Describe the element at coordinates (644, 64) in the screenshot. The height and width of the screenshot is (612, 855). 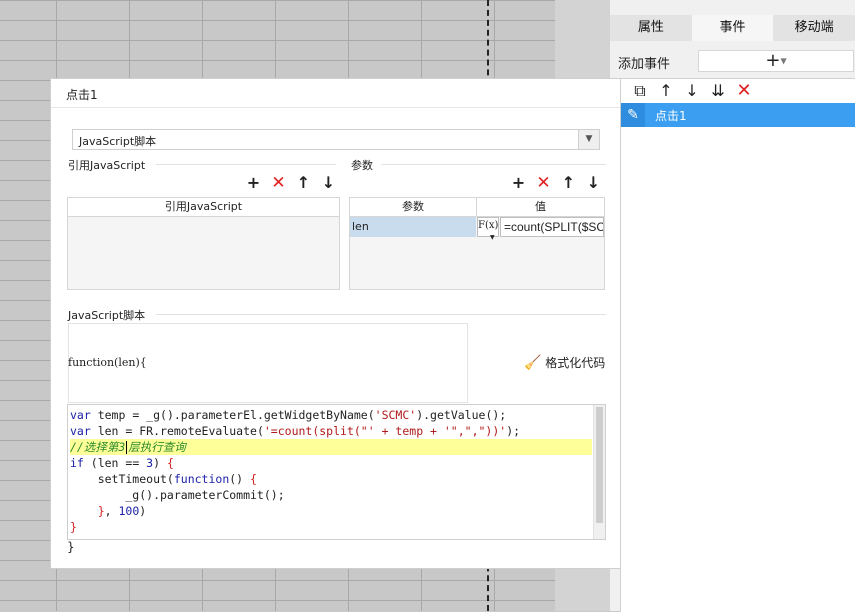
I see `add-event-label: 添加事件` at that location.